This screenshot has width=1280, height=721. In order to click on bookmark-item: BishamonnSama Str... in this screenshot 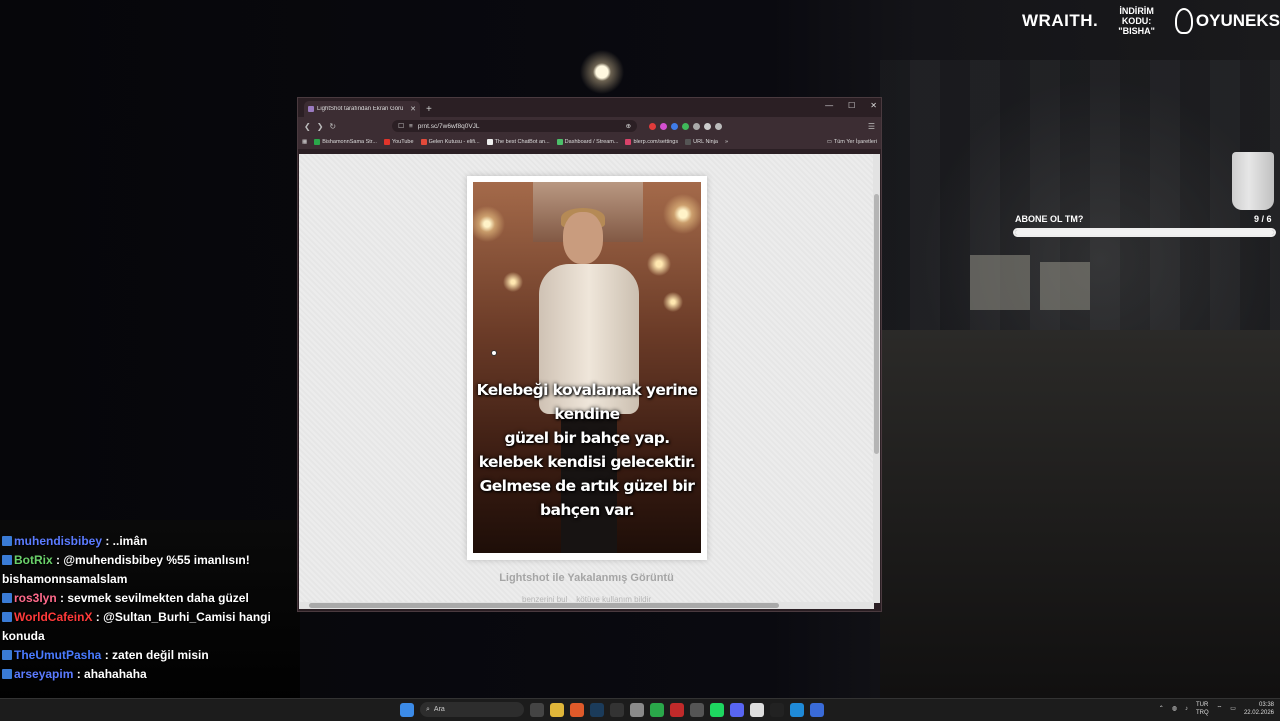, I will do `click(345, 142)`.